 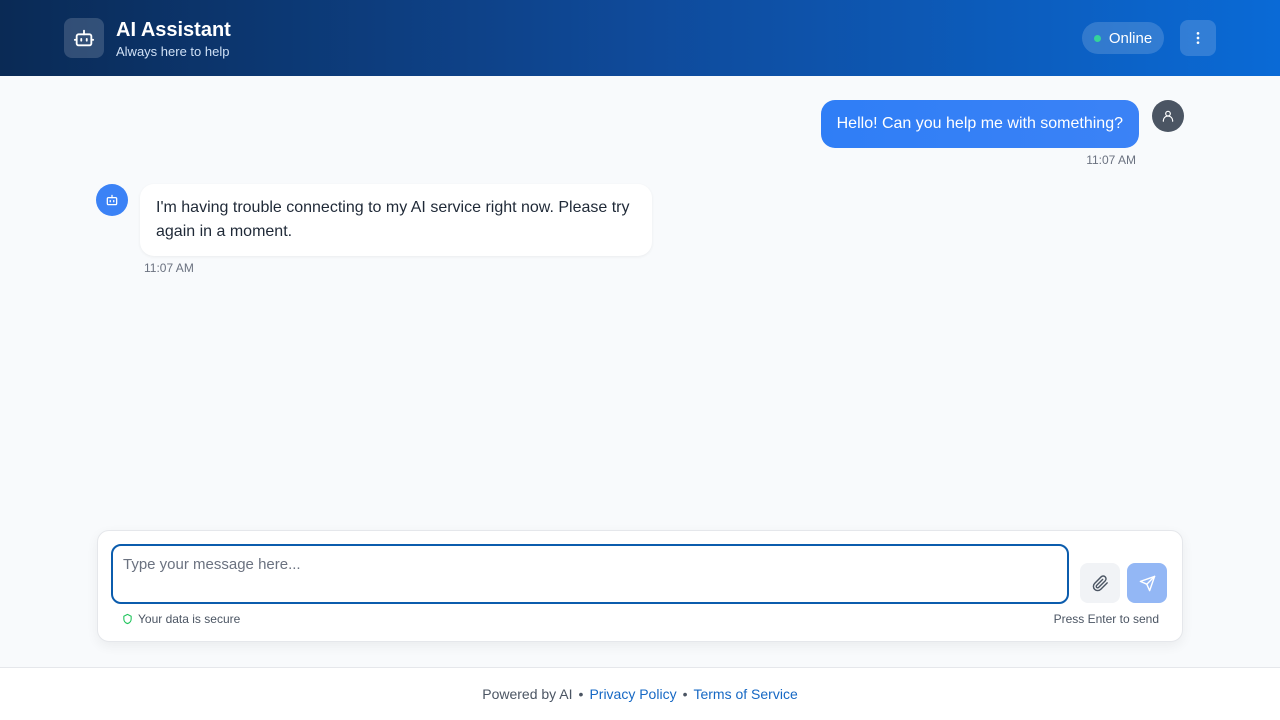 I want to click on message-composer: Your data is secure Press Enter to send, so click(x=640, y=586).